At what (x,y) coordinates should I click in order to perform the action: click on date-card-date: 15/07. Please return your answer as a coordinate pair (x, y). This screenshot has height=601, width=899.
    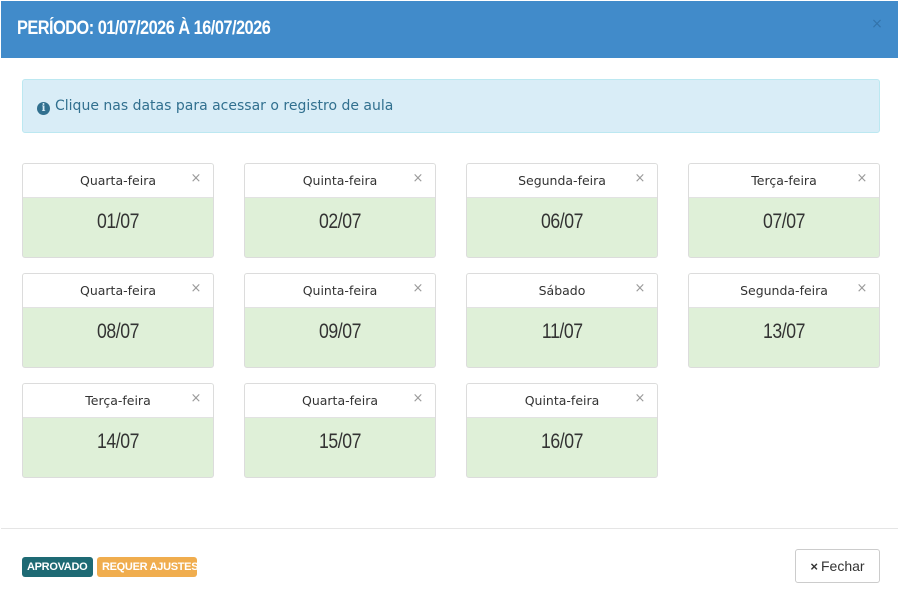
    Looking at the image, I should click on (340, 441).